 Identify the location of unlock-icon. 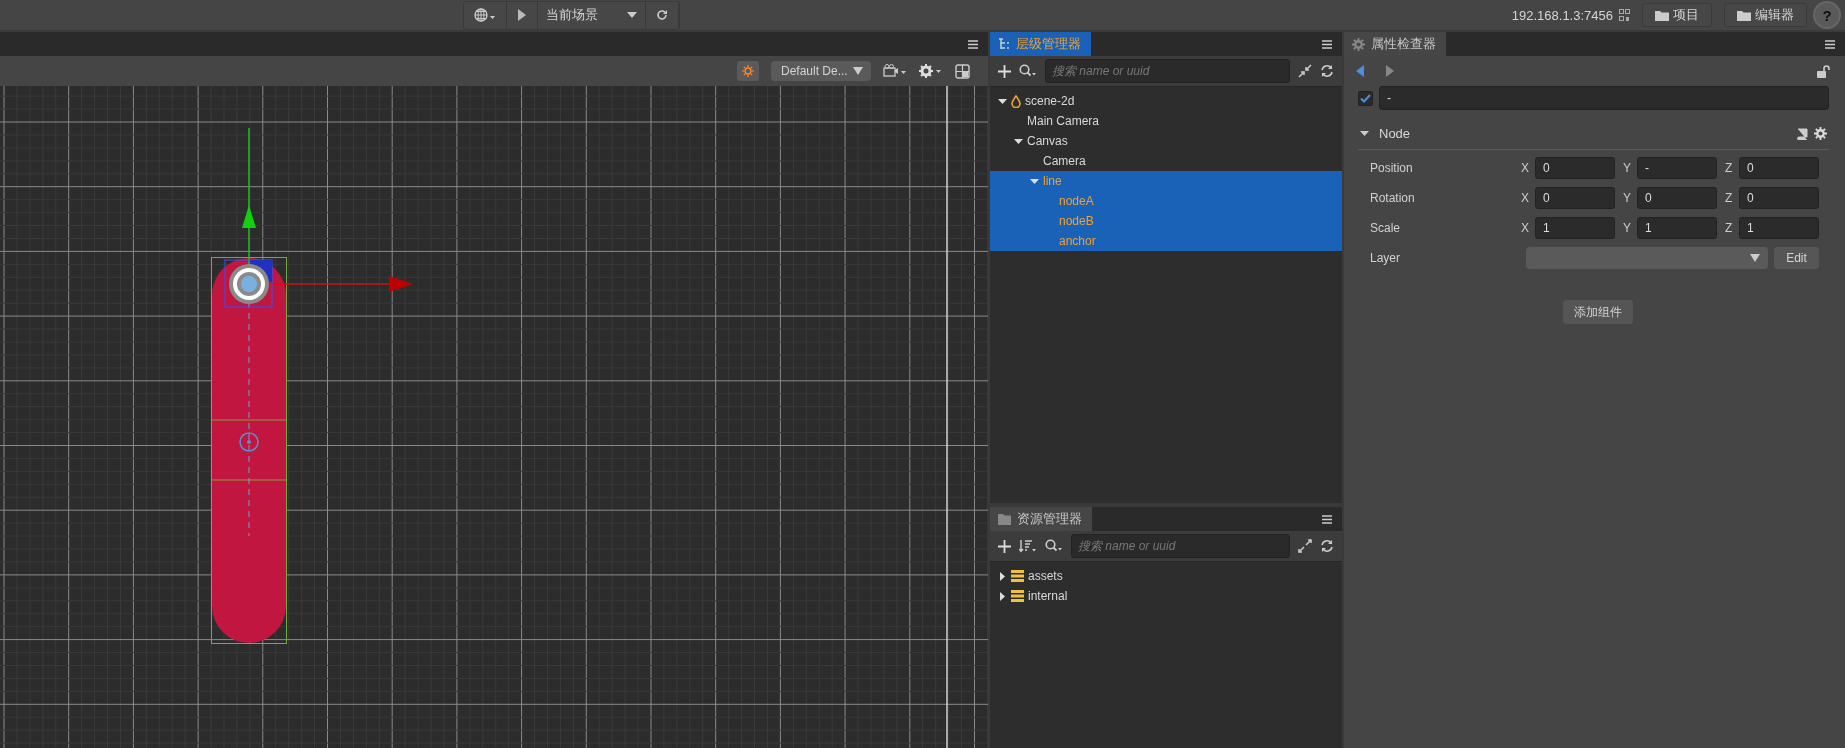
(1824, 71).